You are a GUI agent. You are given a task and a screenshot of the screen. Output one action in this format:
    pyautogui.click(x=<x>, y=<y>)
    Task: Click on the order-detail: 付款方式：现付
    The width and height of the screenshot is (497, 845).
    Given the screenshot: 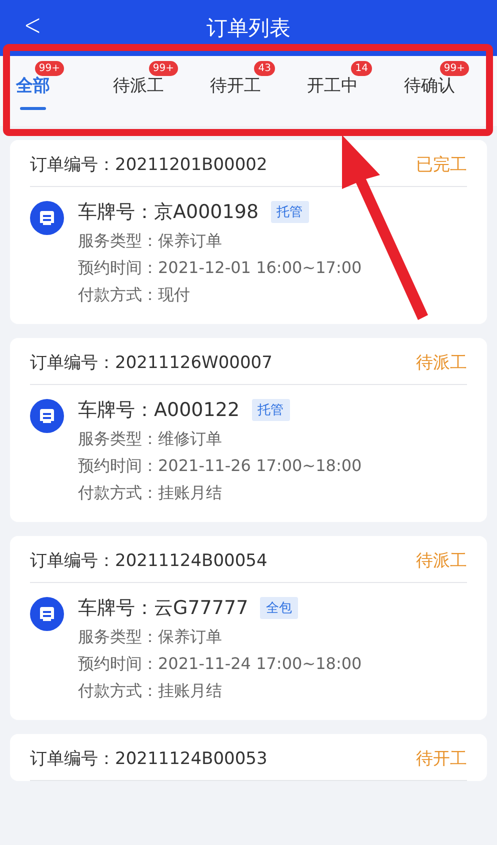 What is the action you would take?
    pyautogui.click(x=134, y=295)
    